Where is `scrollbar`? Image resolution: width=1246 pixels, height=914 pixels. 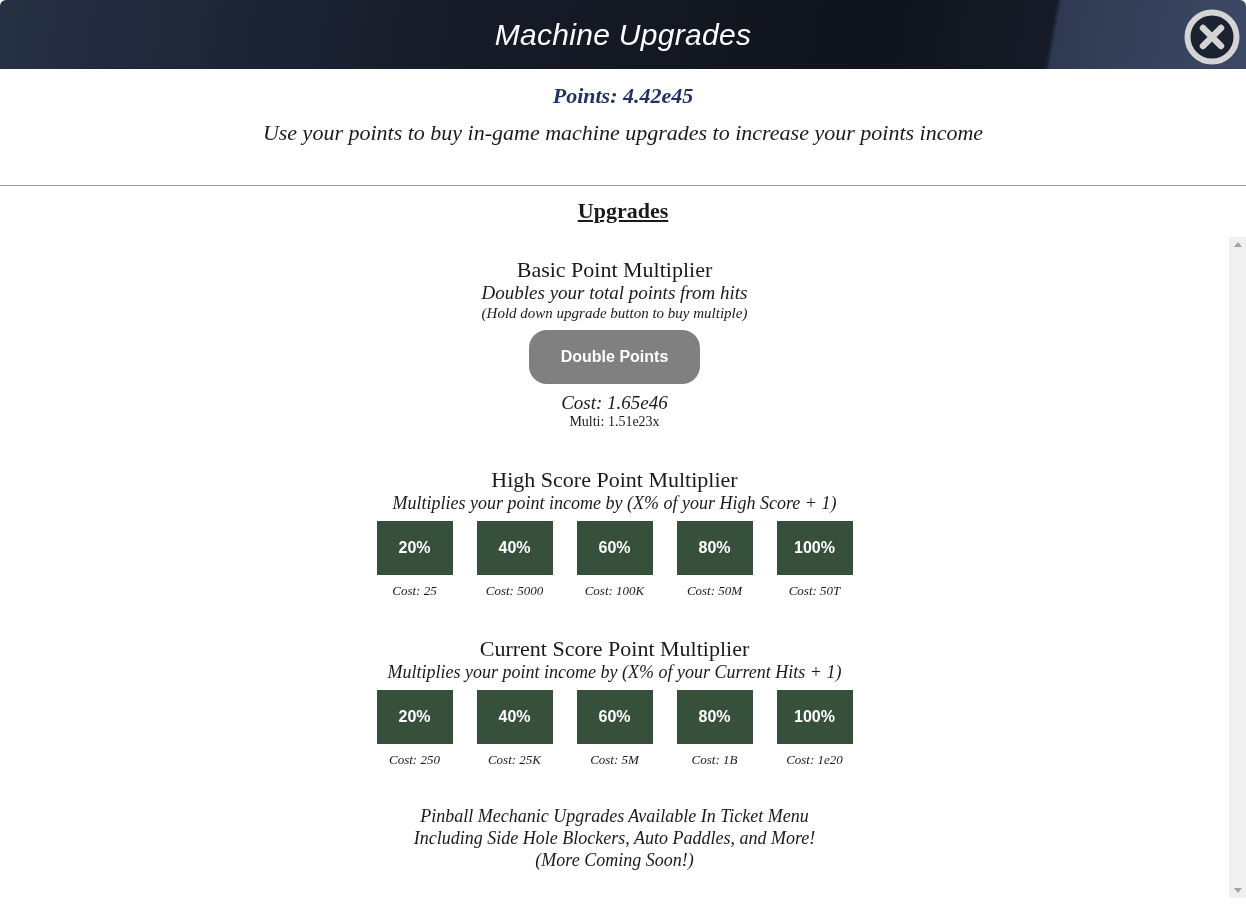
scrollbar is located at coordinates (1237, 567).